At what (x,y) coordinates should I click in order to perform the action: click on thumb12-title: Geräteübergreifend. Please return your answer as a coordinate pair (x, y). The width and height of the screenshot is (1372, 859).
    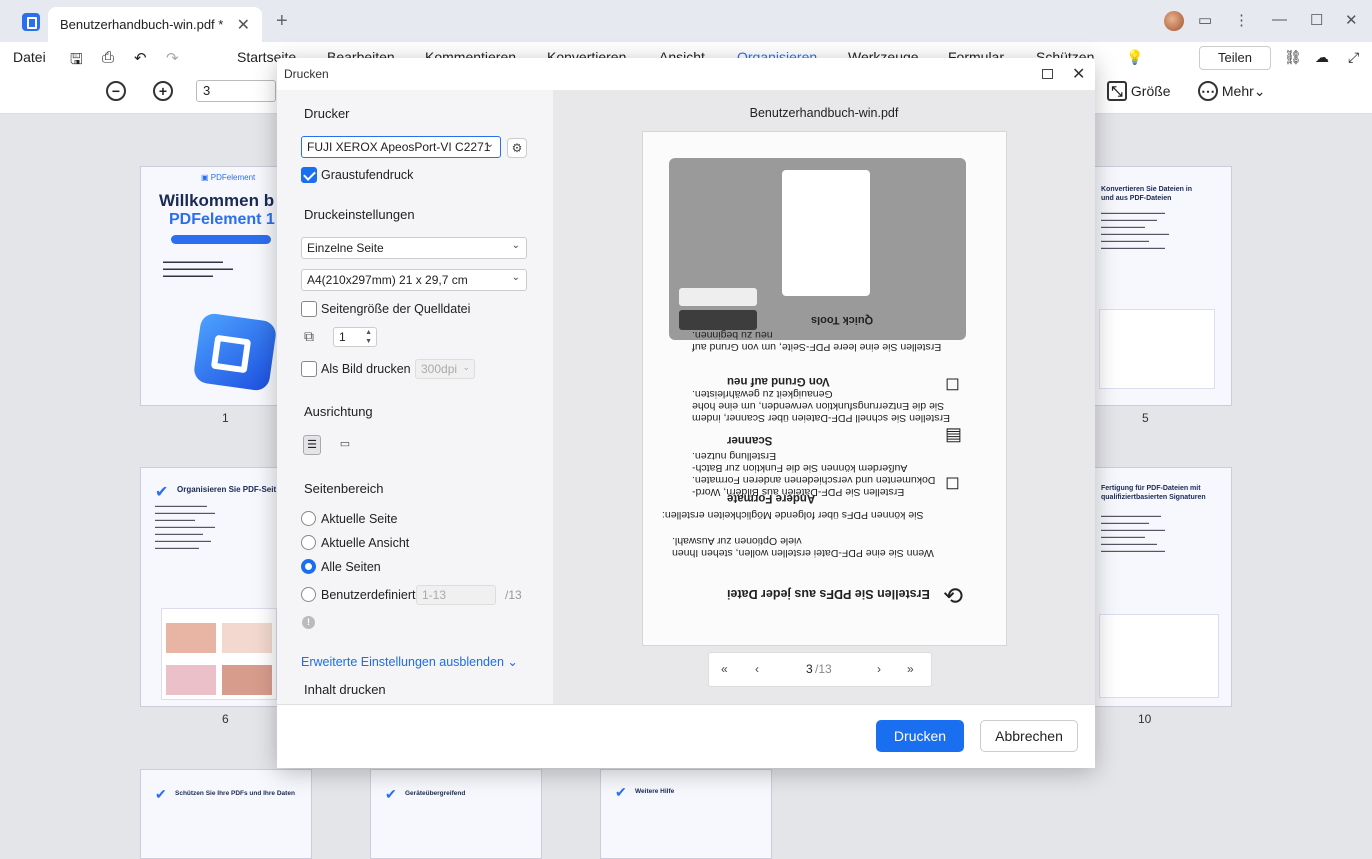
    Looking at the image, I should click on (435, 793).